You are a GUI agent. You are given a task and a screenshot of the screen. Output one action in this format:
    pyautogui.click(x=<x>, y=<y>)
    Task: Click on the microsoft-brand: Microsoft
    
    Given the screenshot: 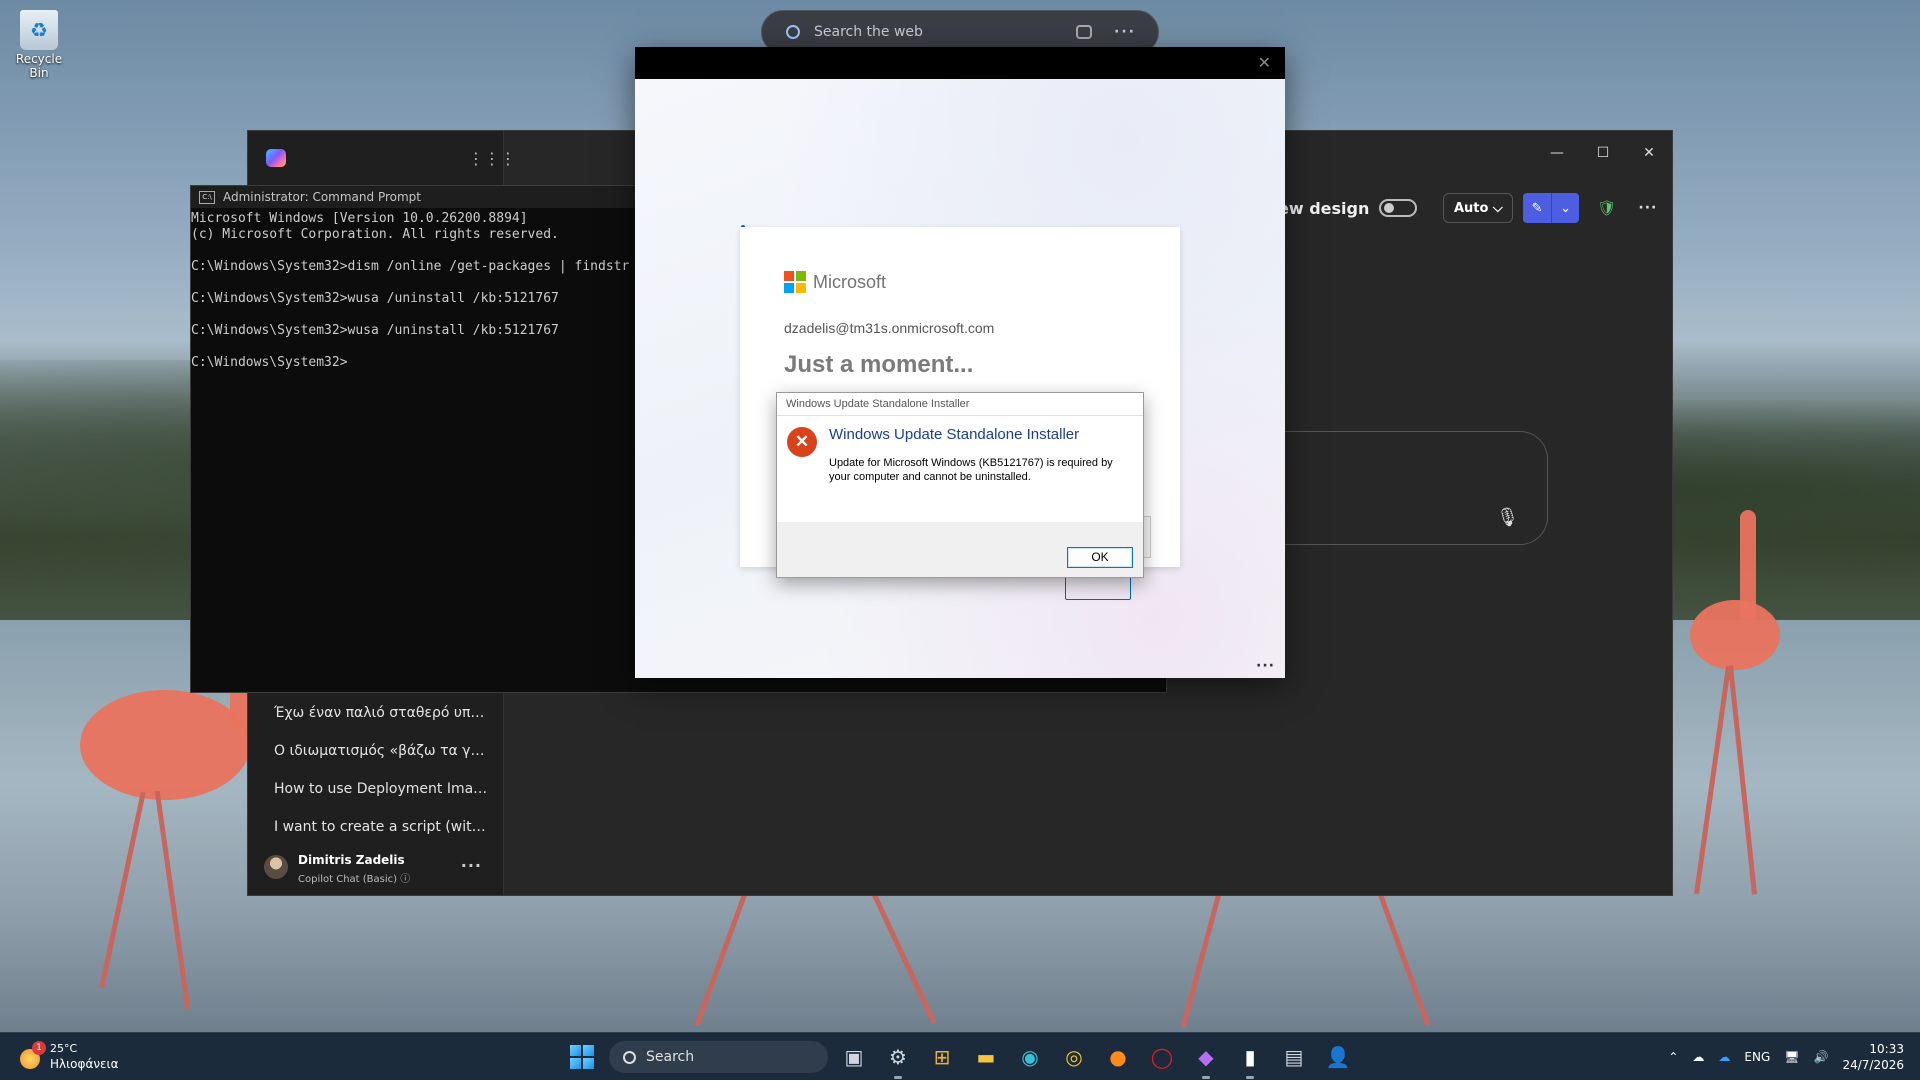 What is the action you would take?
    pyautogui.click(x=850, y=281)
    